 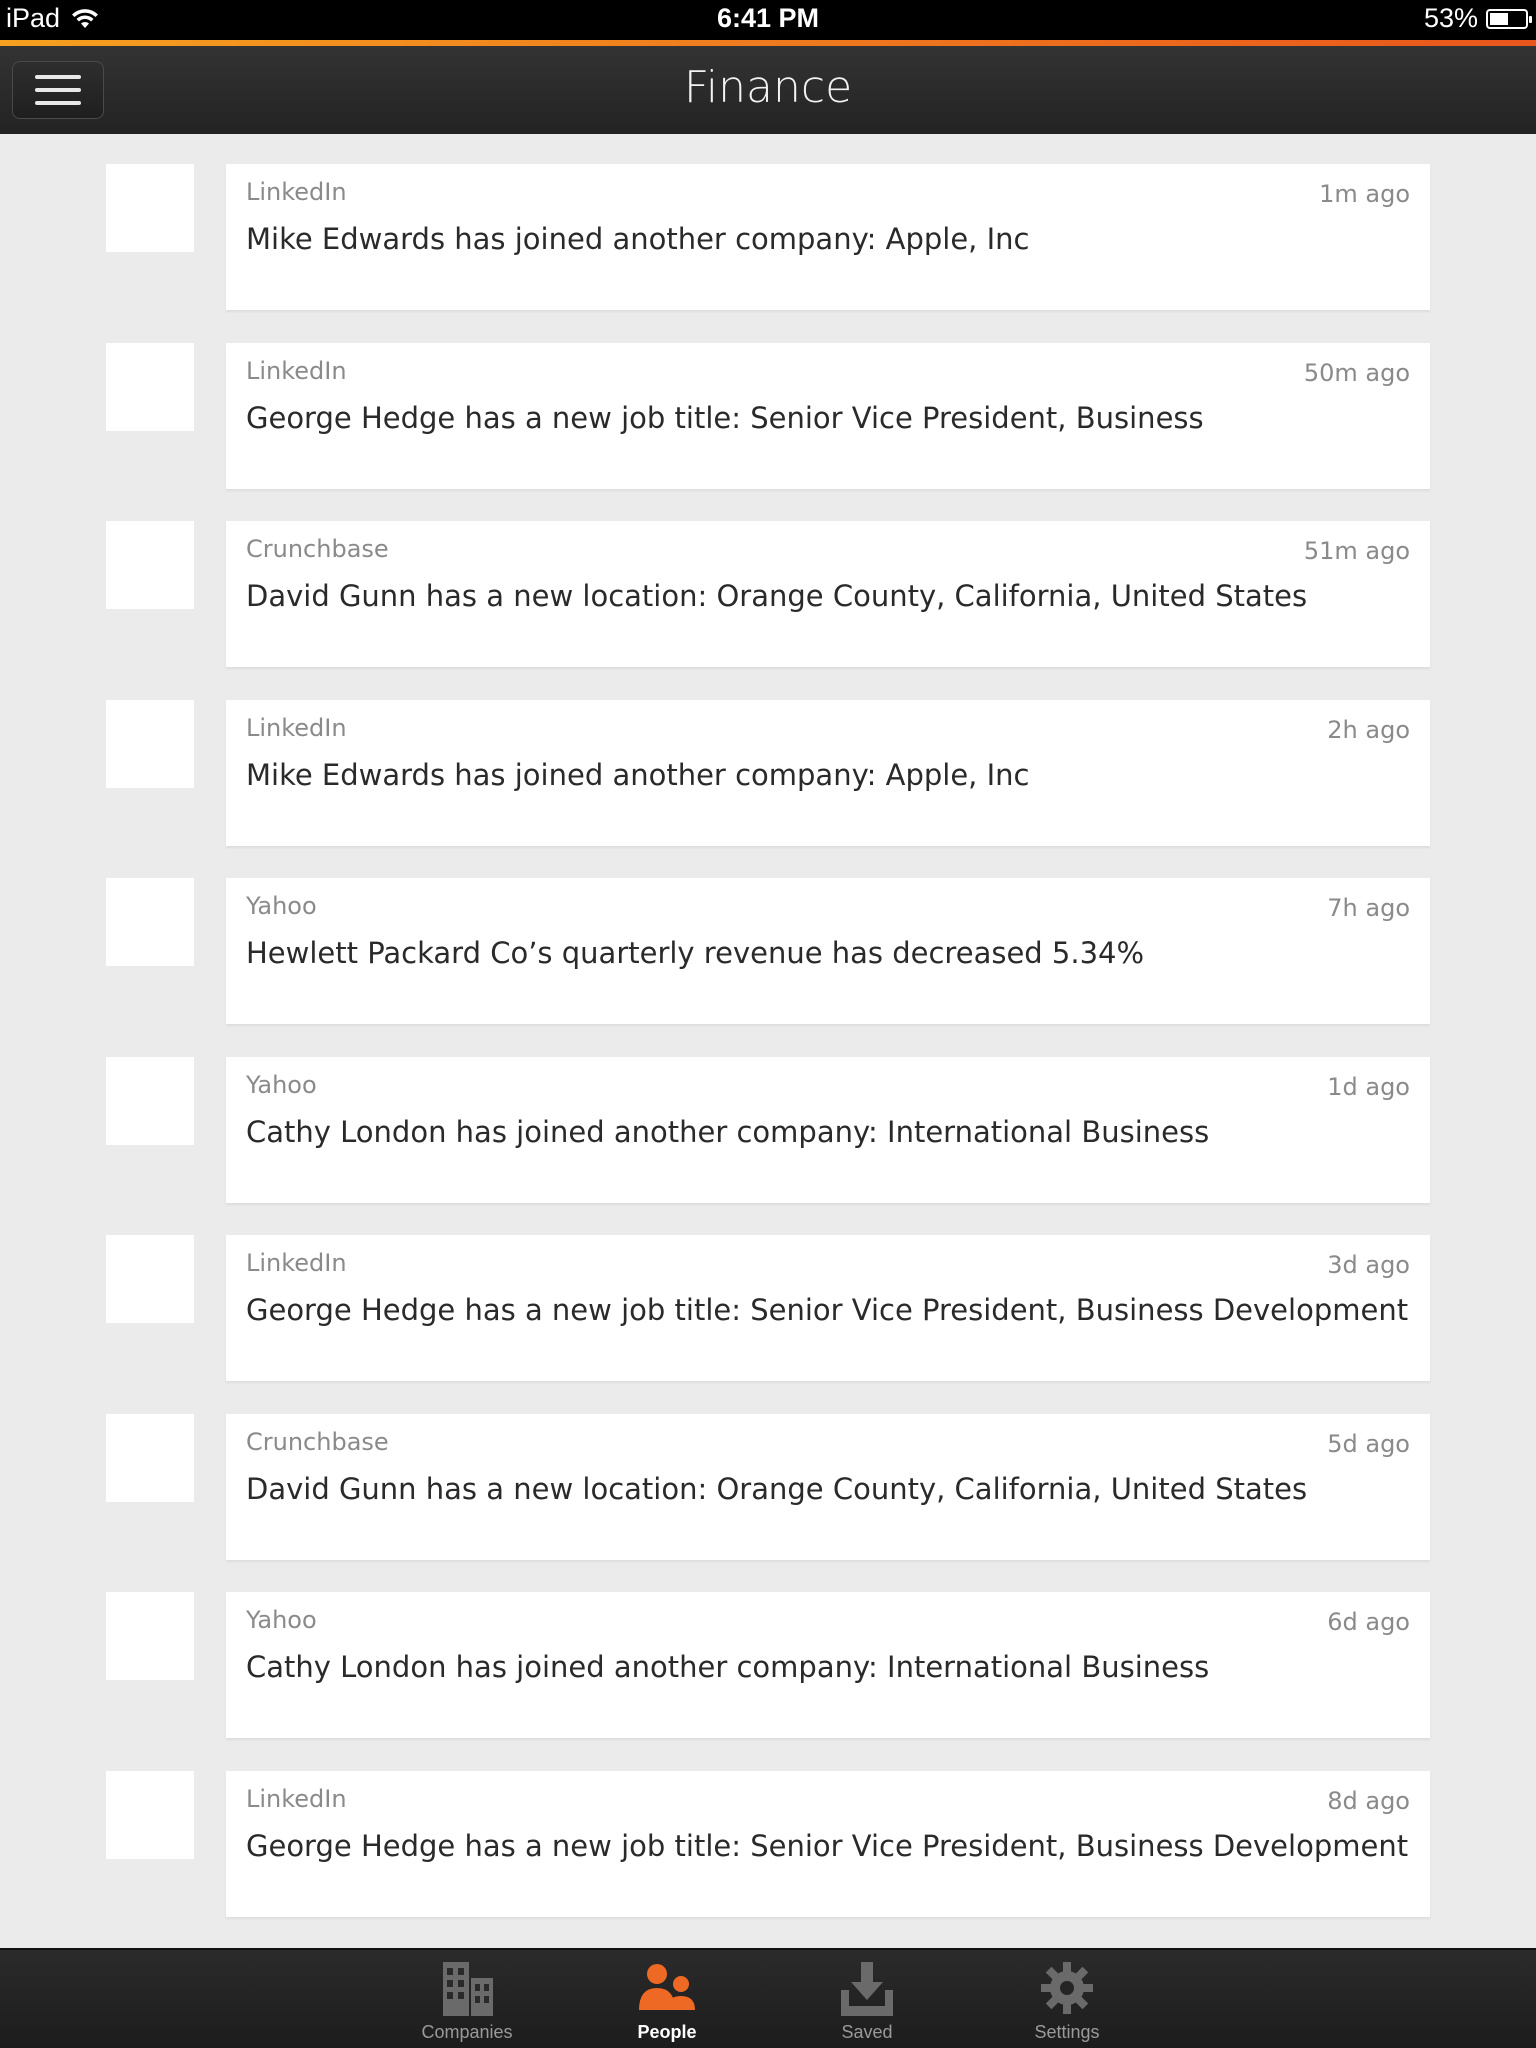 I want to click on feed-time: 8d ago, so click(x=1368, y=1800).